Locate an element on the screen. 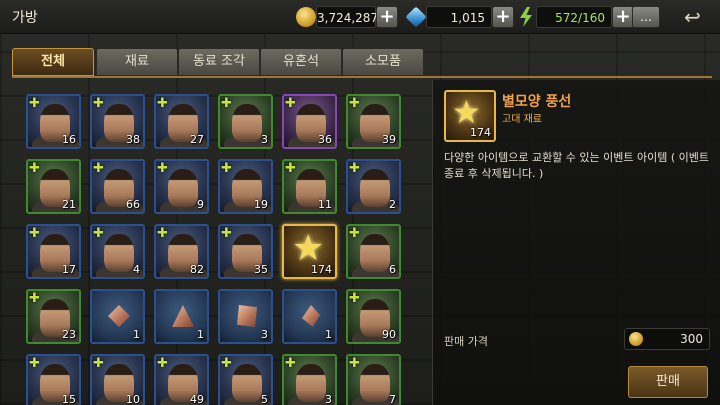  slot-count: 38 is located at coordinates (133, 139).